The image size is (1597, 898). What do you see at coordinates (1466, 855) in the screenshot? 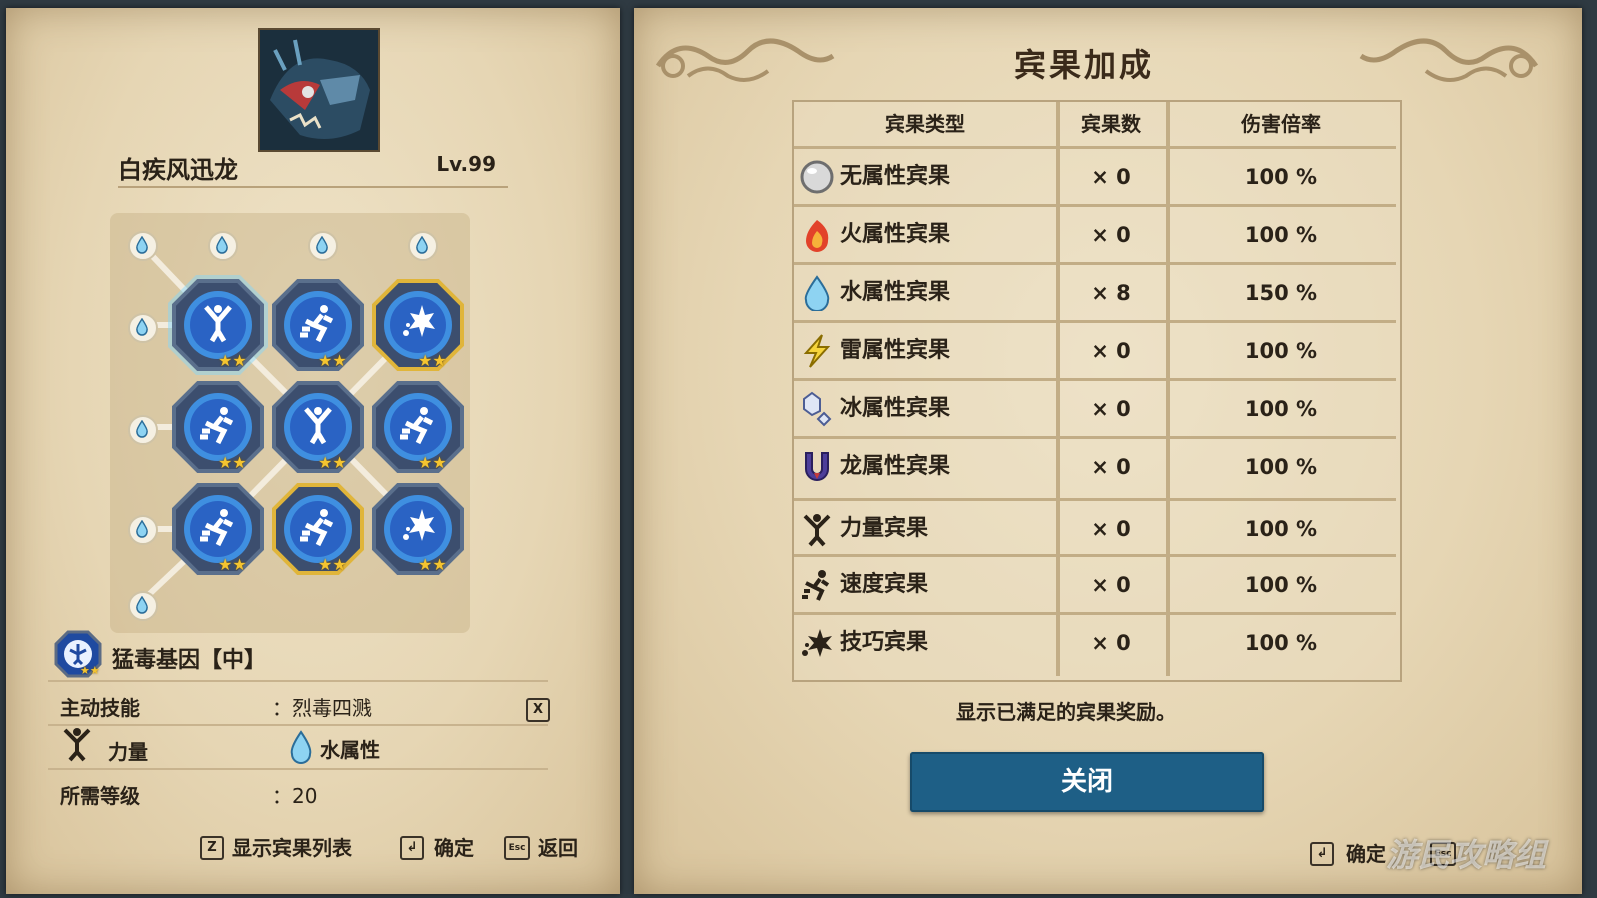
I see `watermark: 游民攻略组` at bounding box center [1466, 855].